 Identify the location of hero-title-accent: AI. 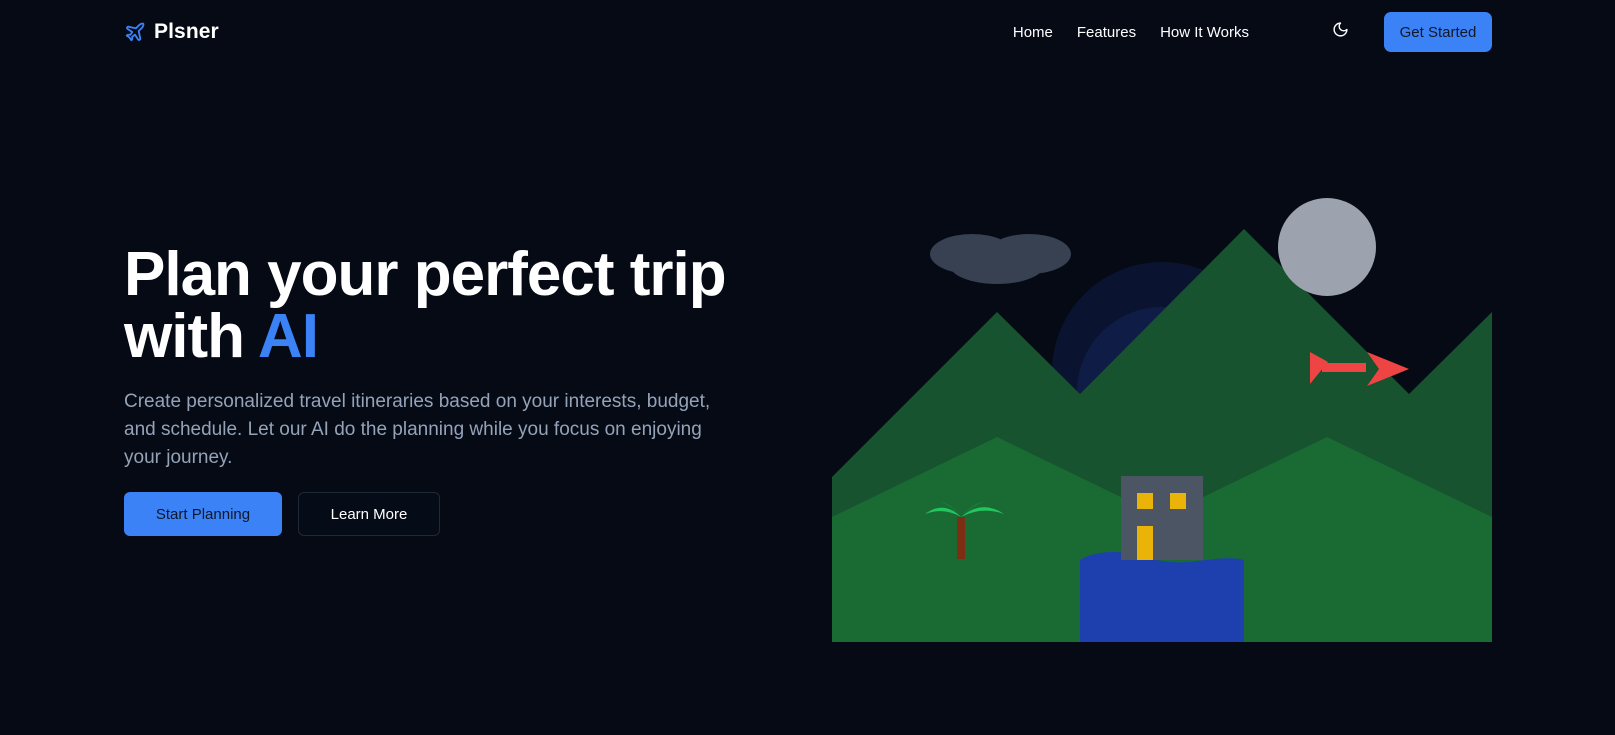
(288, 336).